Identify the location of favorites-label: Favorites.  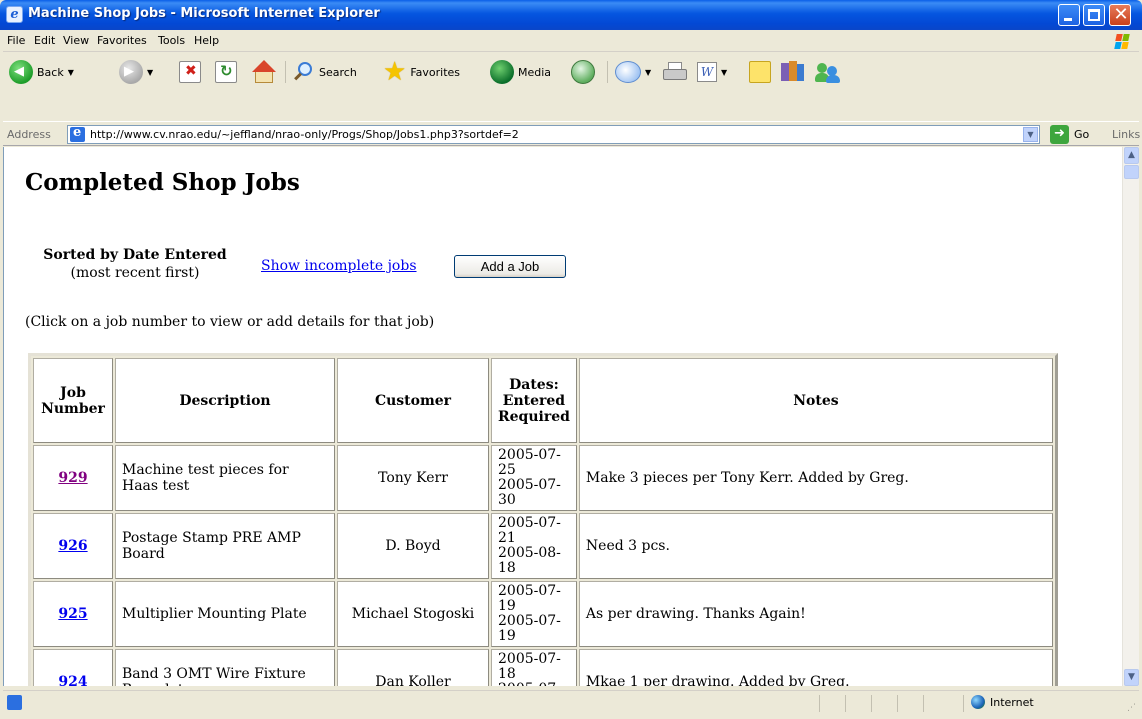
(435, 72).